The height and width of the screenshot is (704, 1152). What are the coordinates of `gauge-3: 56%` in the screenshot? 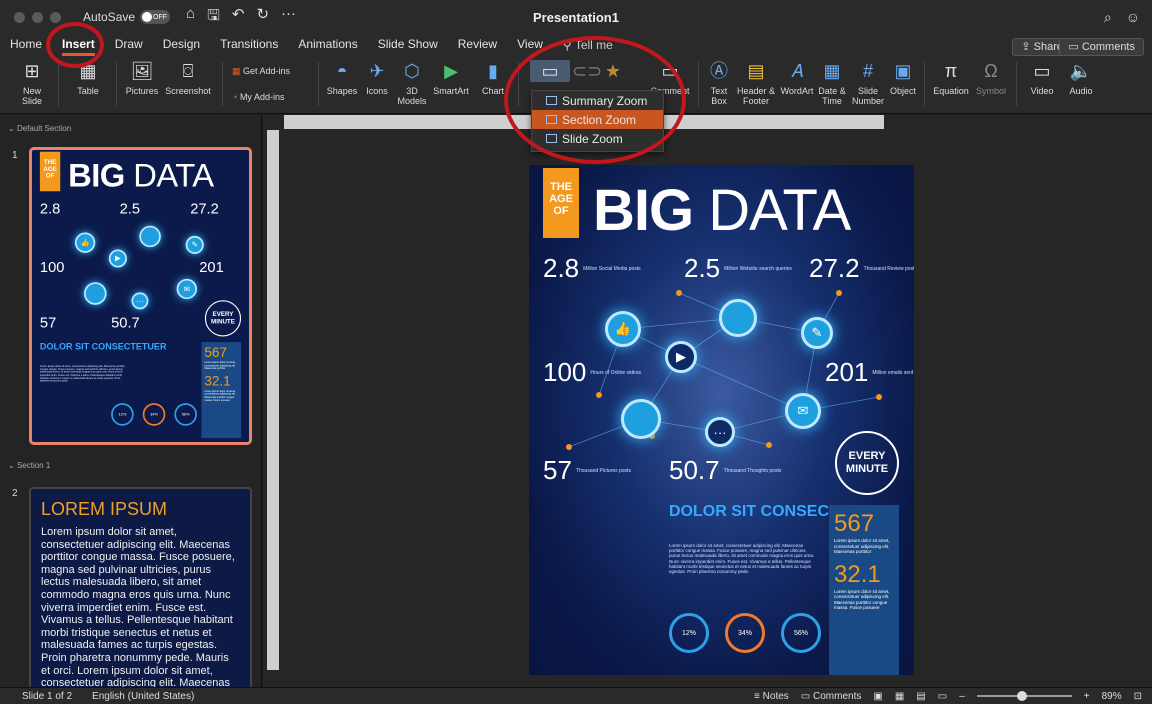 It's located at (185, 414).